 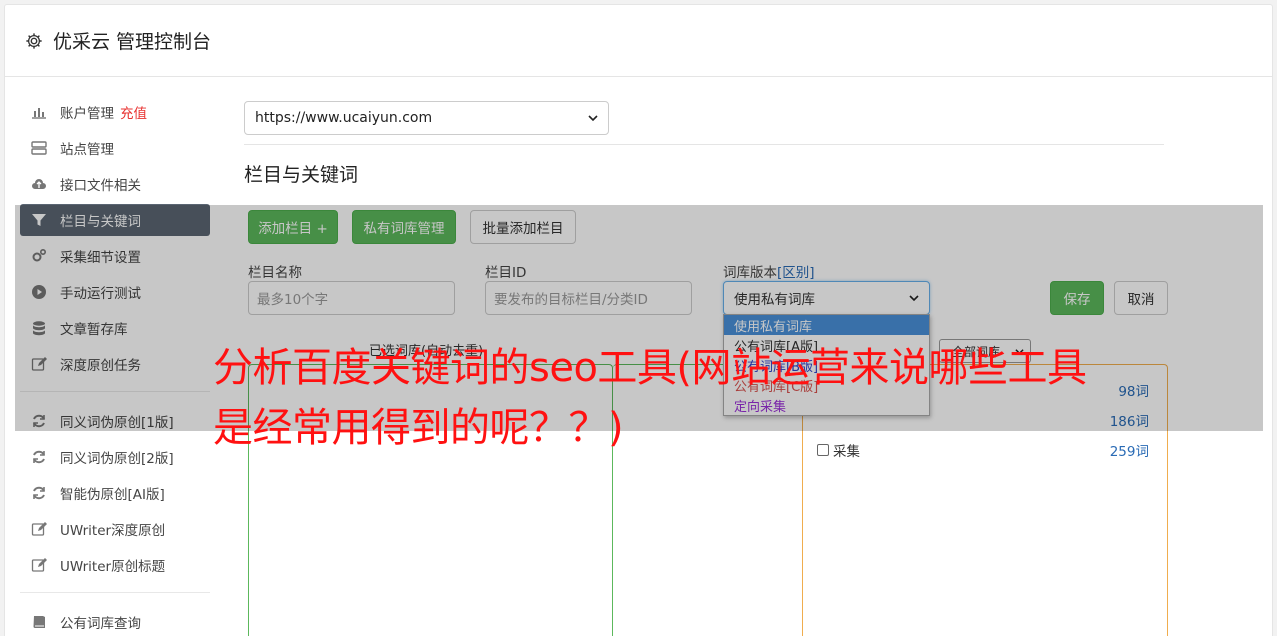 I want to click on cloud-upload-icon, so click(x=39, y=184).